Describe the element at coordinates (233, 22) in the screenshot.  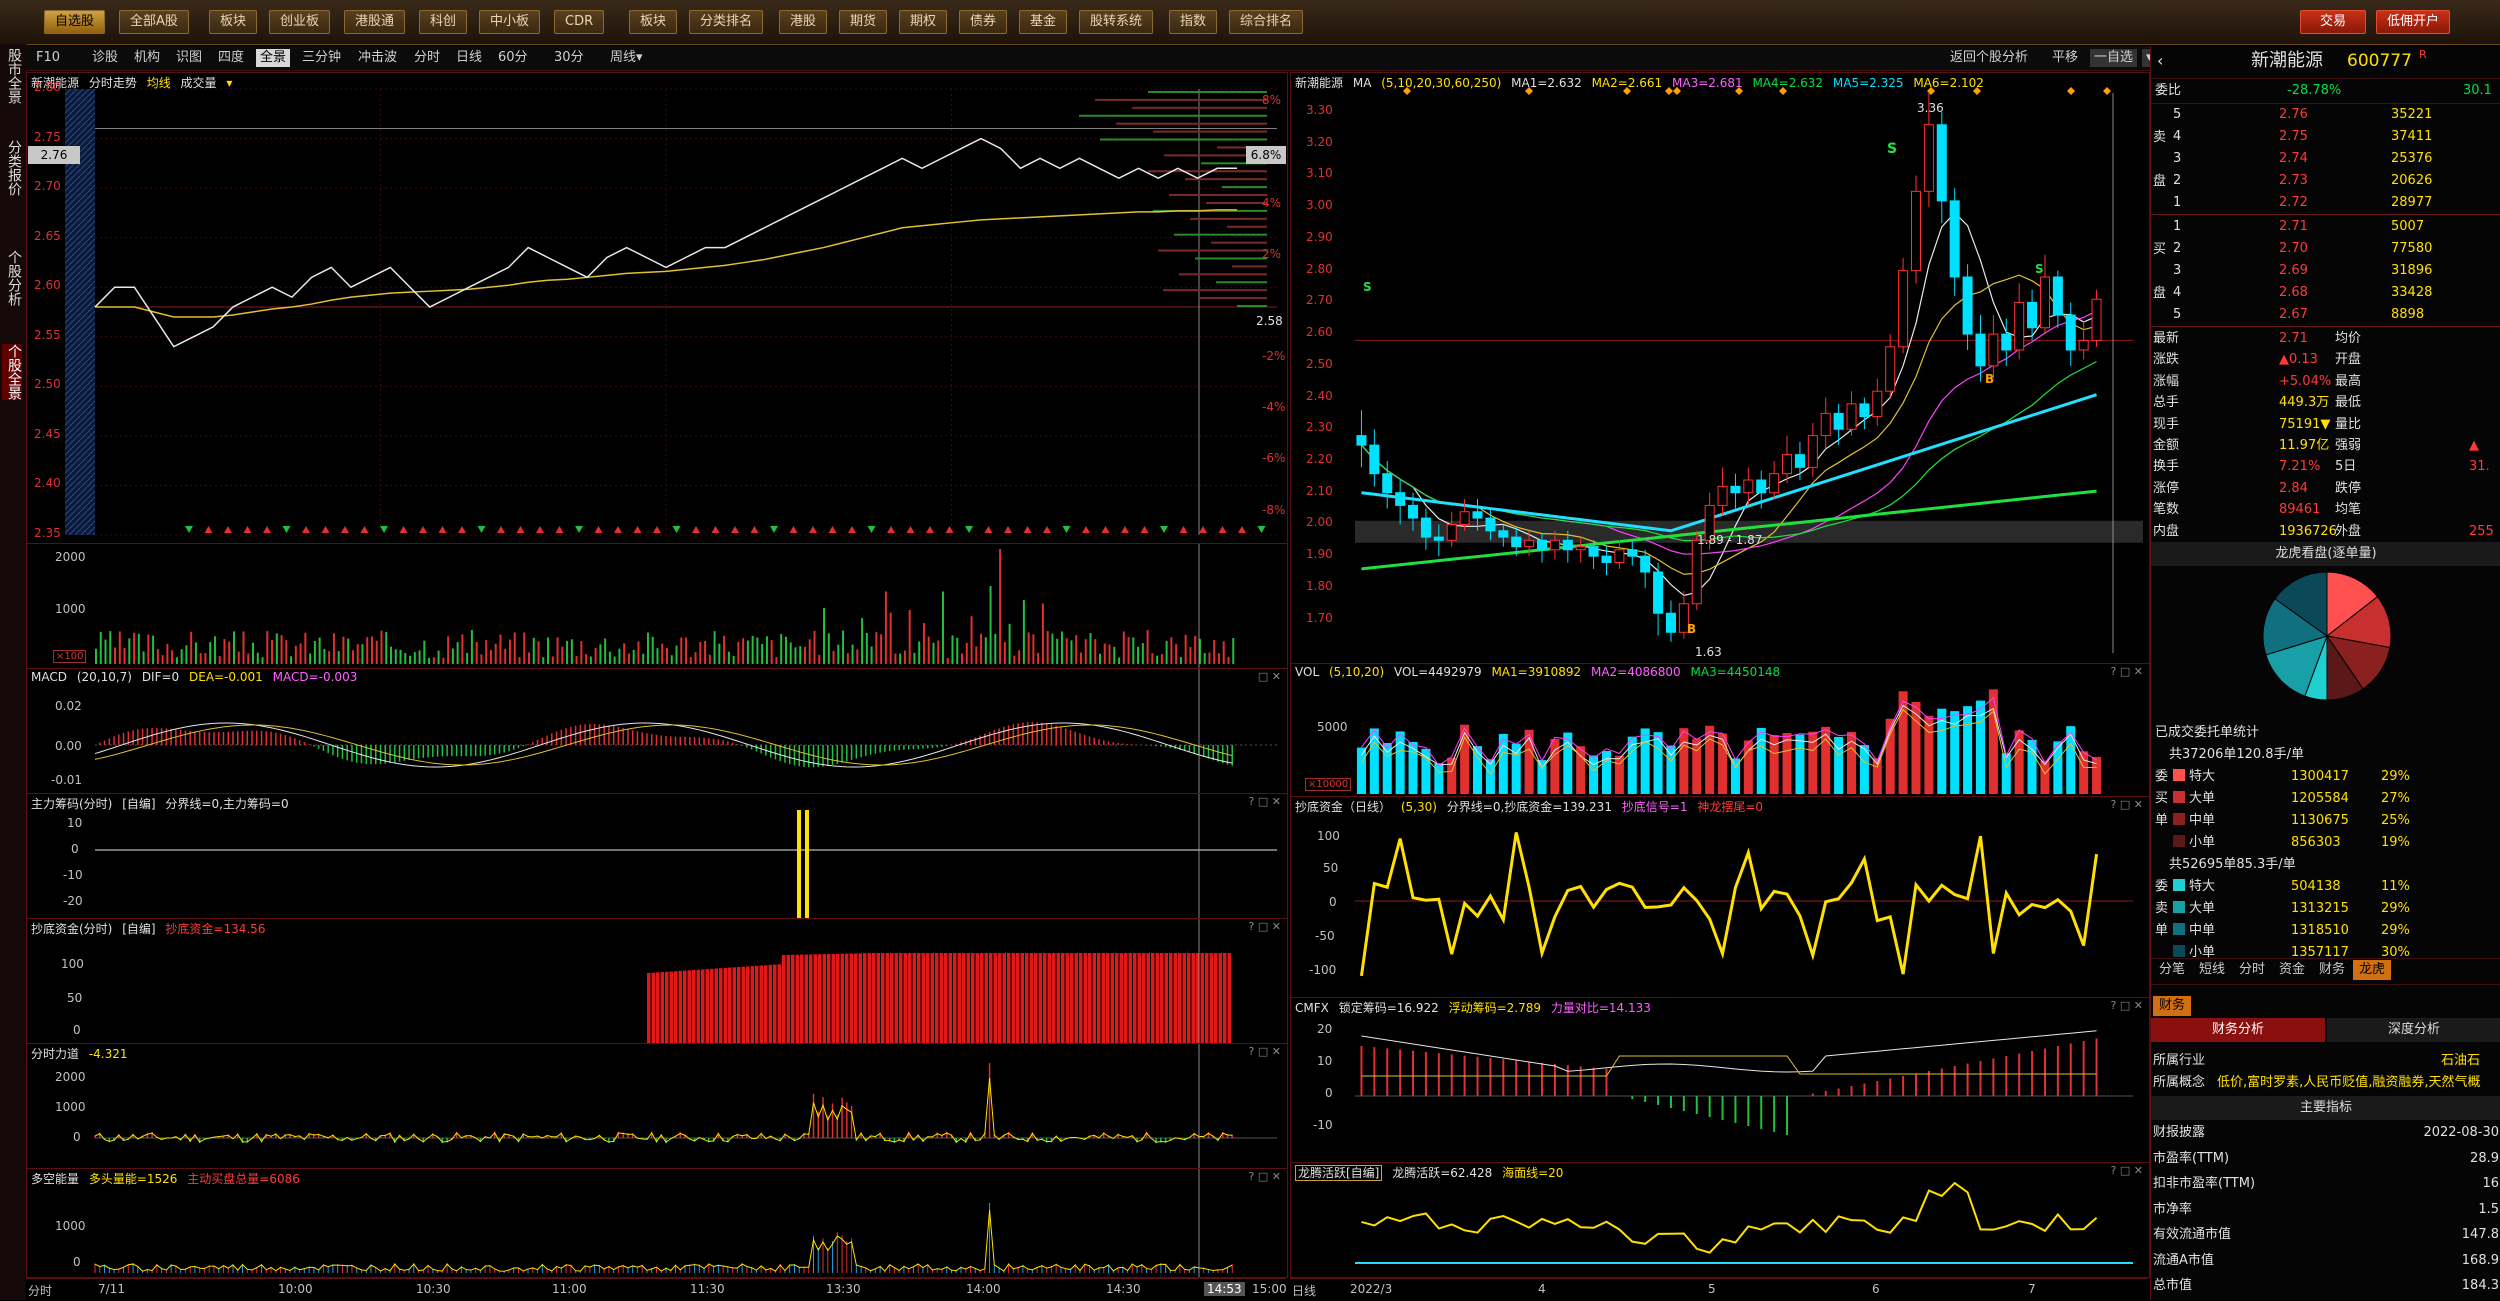
I see `topbar-item-2: 板块` at that location.